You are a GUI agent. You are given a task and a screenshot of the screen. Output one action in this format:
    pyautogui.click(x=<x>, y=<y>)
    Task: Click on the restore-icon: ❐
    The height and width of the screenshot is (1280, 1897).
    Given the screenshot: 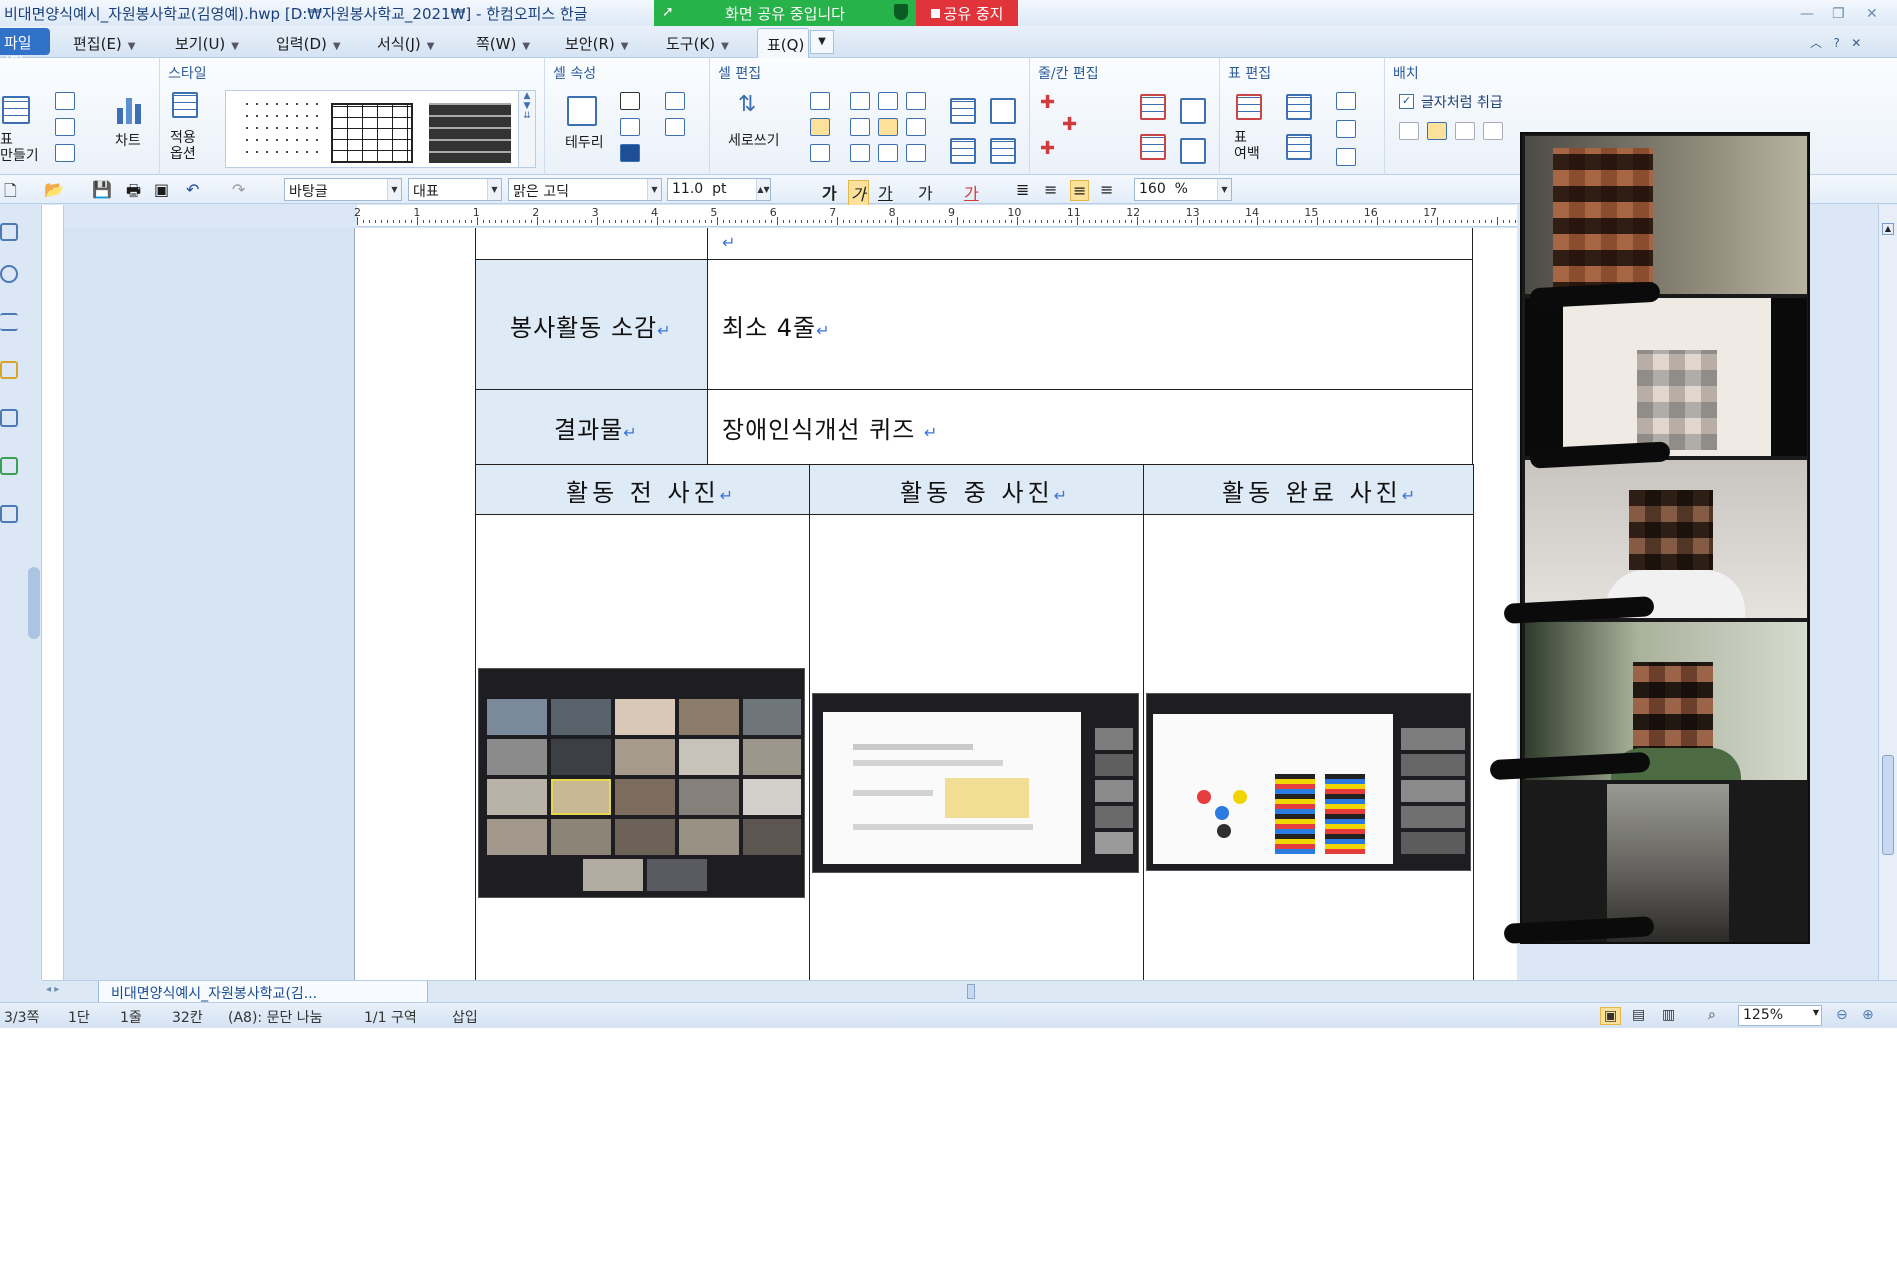 What is the action you would take?
    pyautogui.click(x=1838, y=14)
    